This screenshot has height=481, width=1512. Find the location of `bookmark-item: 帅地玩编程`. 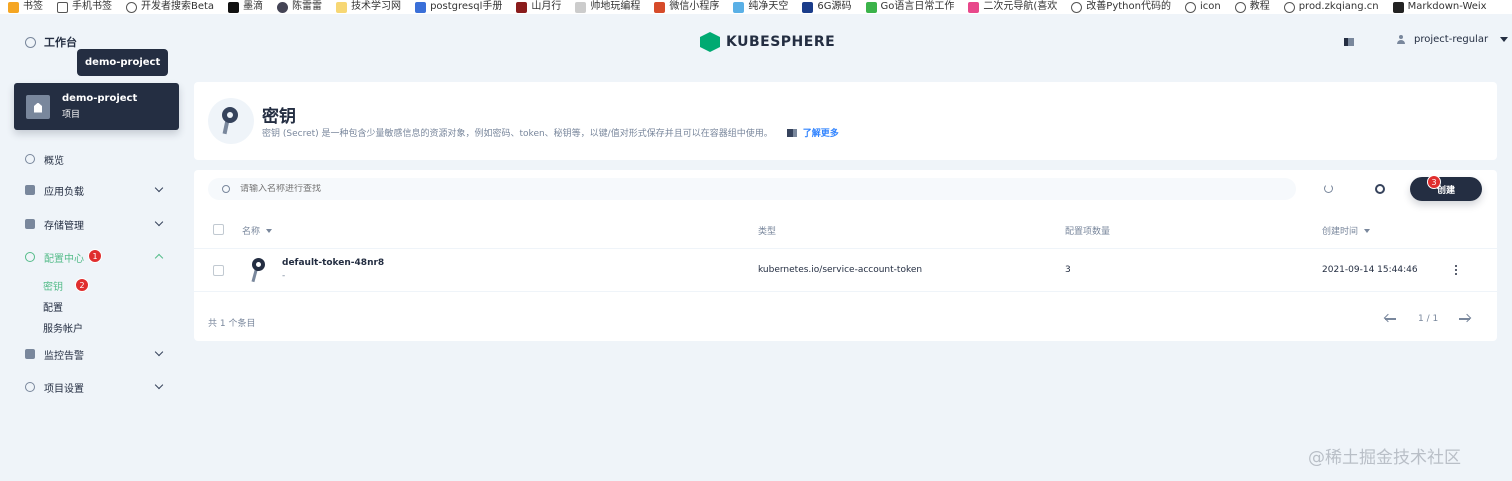

bookmark-item: 帅地玩编程 is located at coordinates (607, 7).